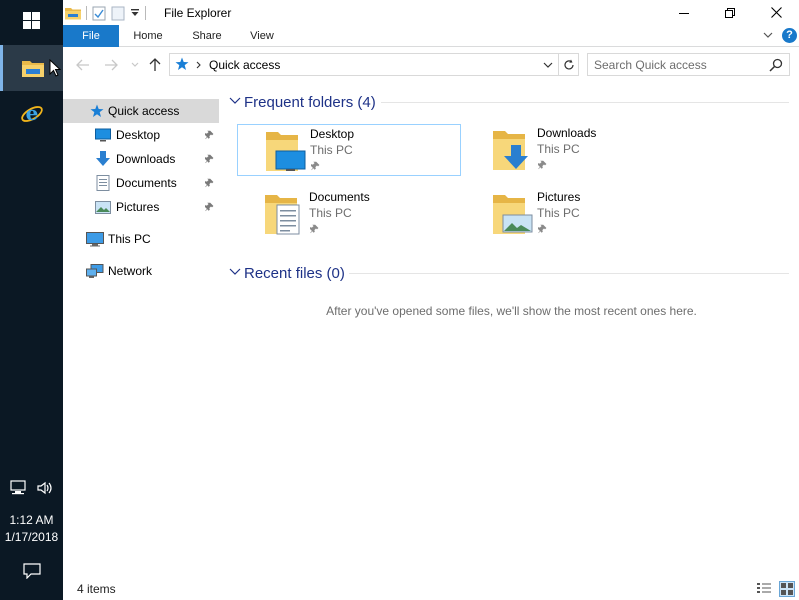 The image size is (799, 600). Describe the element at coordinates (73, 13) in the screenshot. I see `folder-icon` at that location.